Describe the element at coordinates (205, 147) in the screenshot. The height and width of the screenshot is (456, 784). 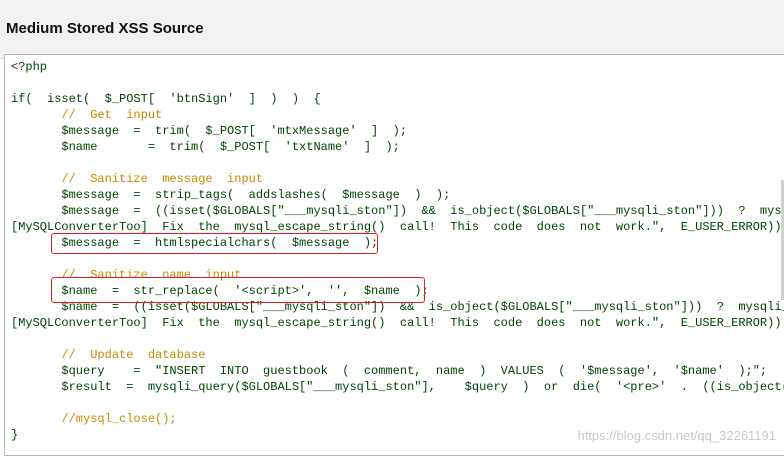
I see `code-line: $name = trim( $_POST[ 'txtName' ] );` at that location.